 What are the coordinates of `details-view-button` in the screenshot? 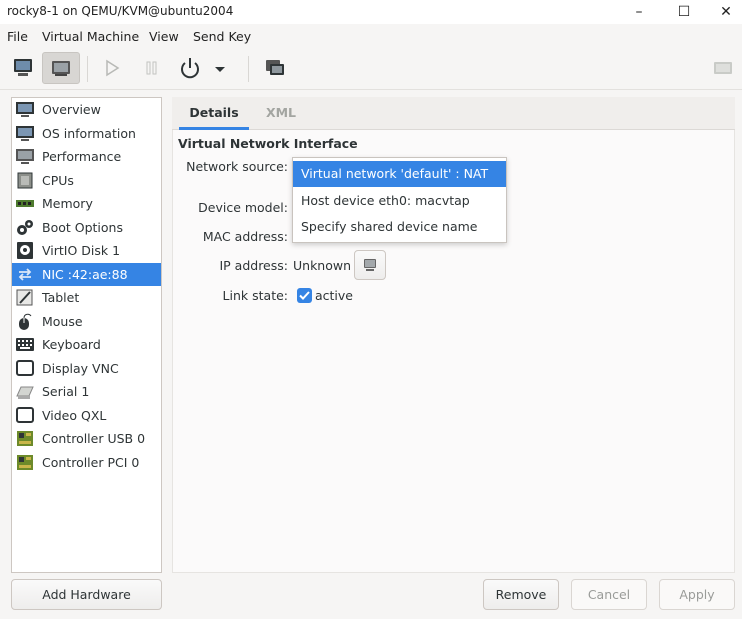 It's located at (61, 68).